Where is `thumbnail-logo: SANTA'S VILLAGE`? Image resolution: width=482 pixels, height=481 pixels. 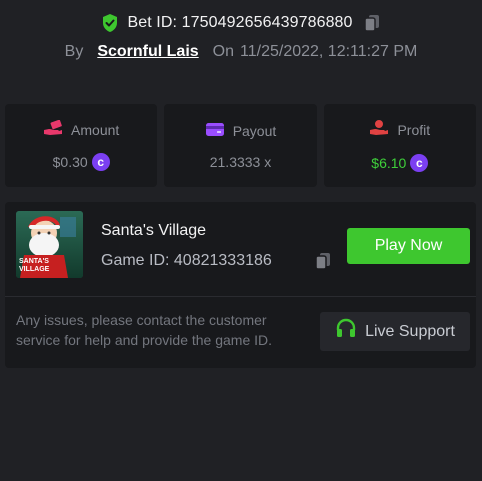
thumbnail-logo: SANTA'S VILLAGE is located at coordinates (34, 265).